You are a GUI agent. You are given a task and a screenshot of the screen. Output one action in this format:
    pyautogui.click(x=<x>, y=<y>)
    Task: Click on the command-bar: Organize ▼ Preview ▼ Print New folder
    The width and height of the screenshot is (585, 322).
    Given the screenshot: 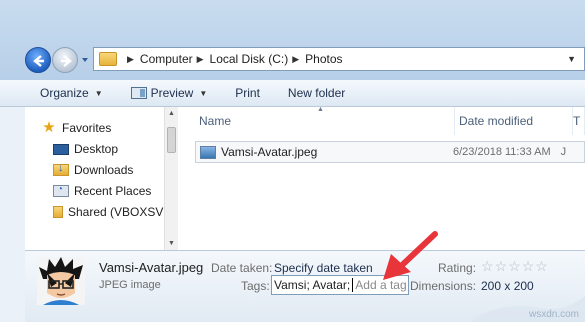 What is the action you would take?
    pyautogui.click(x=292, y=93)
    